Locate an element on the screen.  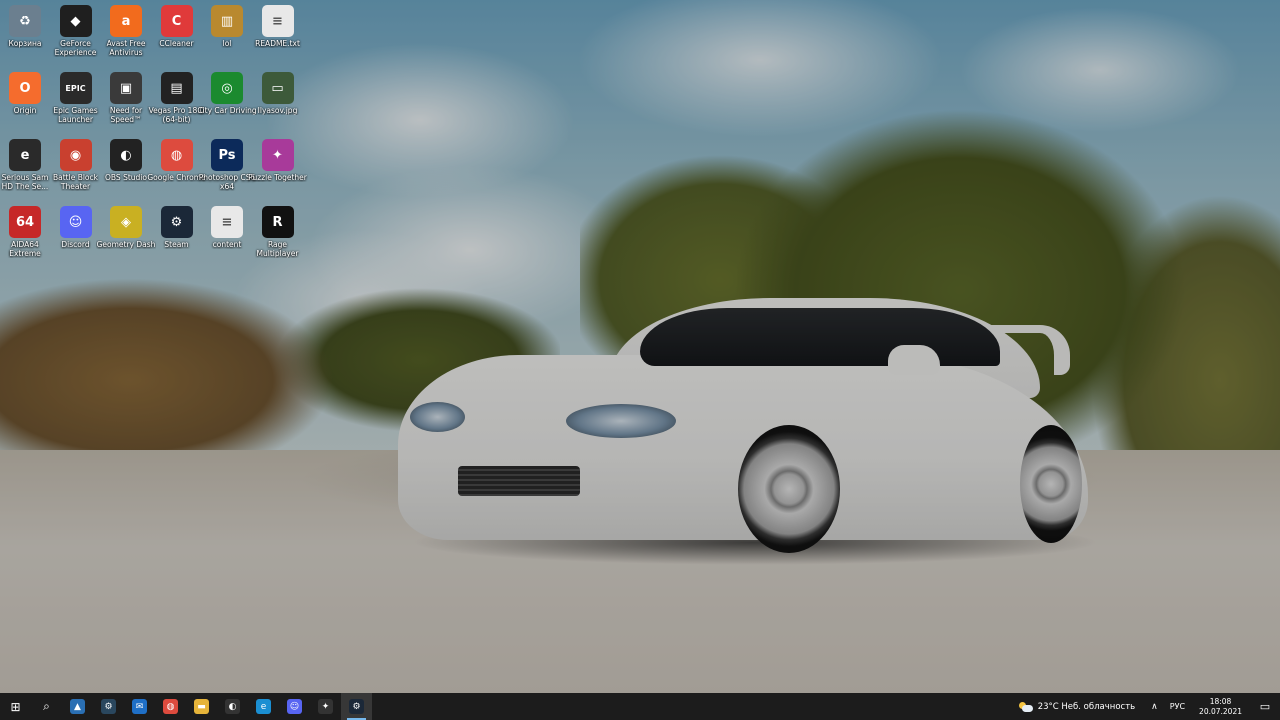
taskbar-discord: ☺ is located at coordinates (294, 706).